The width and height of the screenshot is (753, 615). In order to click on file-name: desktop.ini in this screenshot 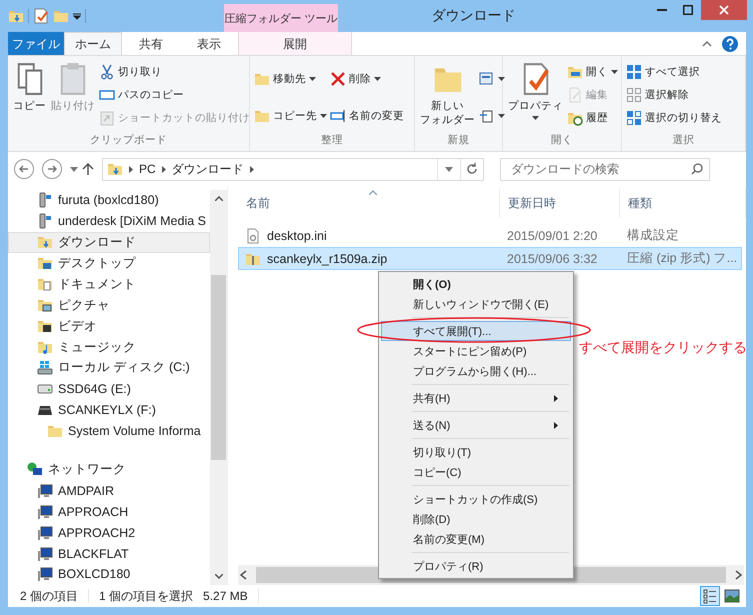, I will do `click(297, 235)`.